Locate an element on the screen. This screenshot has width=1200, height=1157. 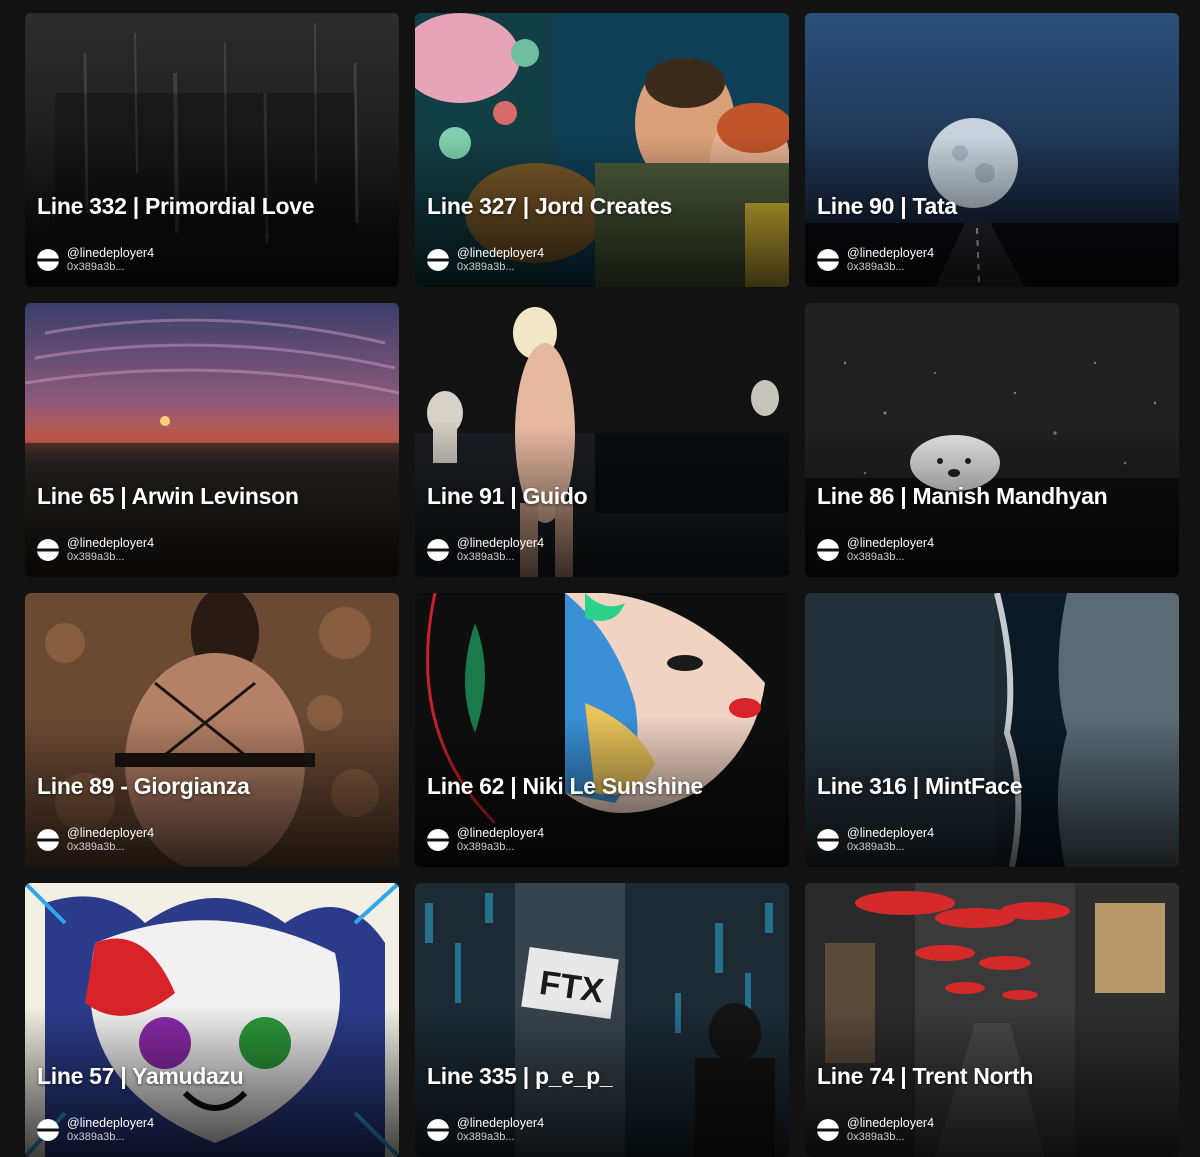
card-title: Line 327 | Jord Creates is located at coordinates (549, 206).